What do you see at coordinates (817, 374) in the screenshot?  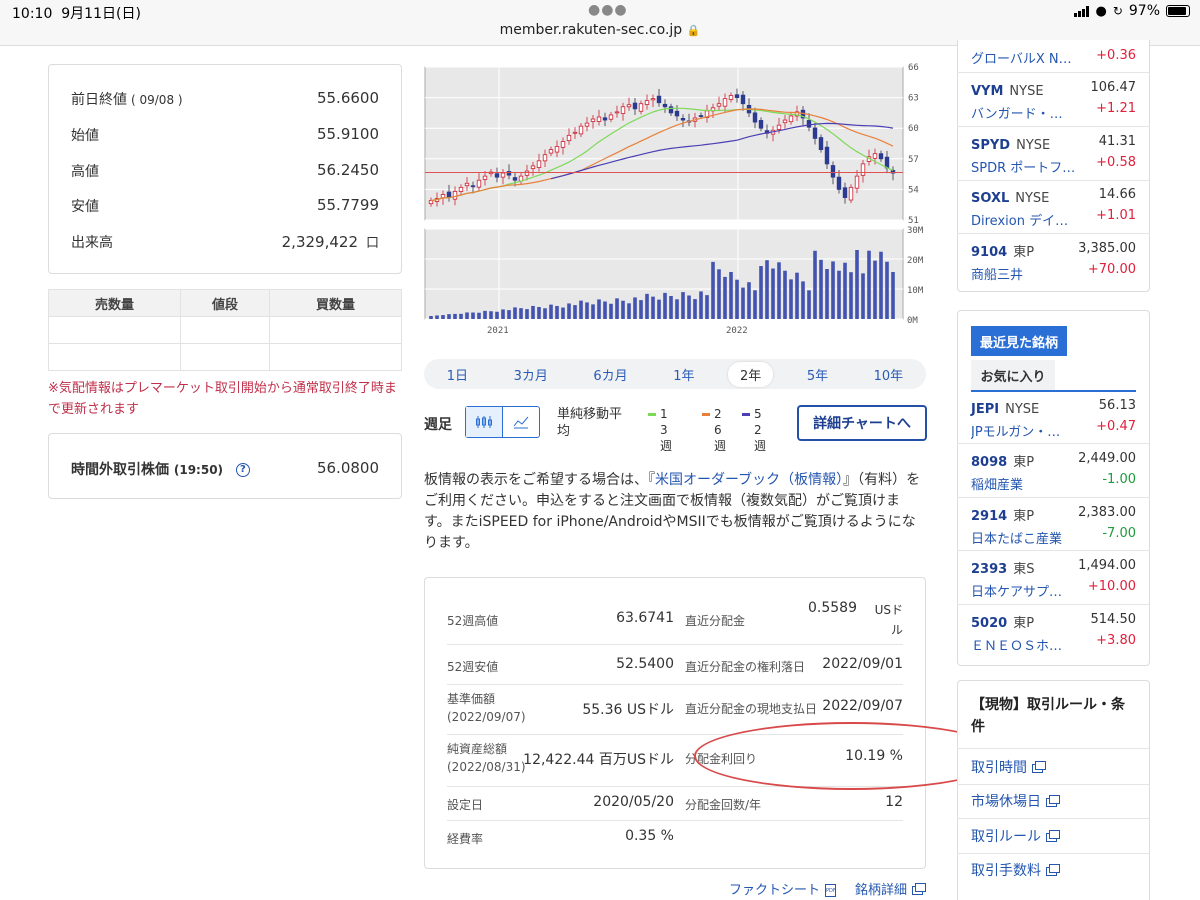 I see `period-tab: 5年` at bounding box center [817, 374].